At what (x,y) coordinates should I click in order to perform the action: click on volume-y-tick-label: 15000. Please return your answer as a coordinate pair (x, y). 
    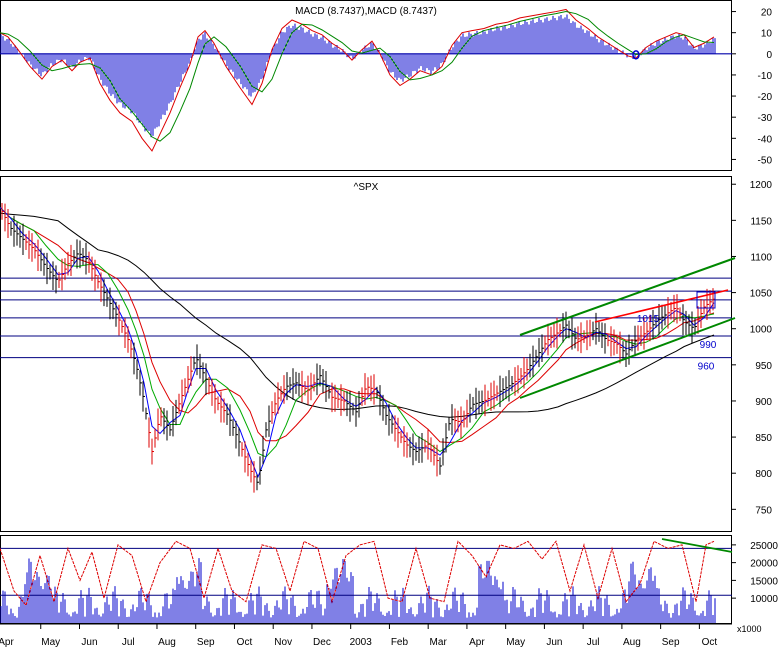
    Looking at the image, I should click on (764, 581).